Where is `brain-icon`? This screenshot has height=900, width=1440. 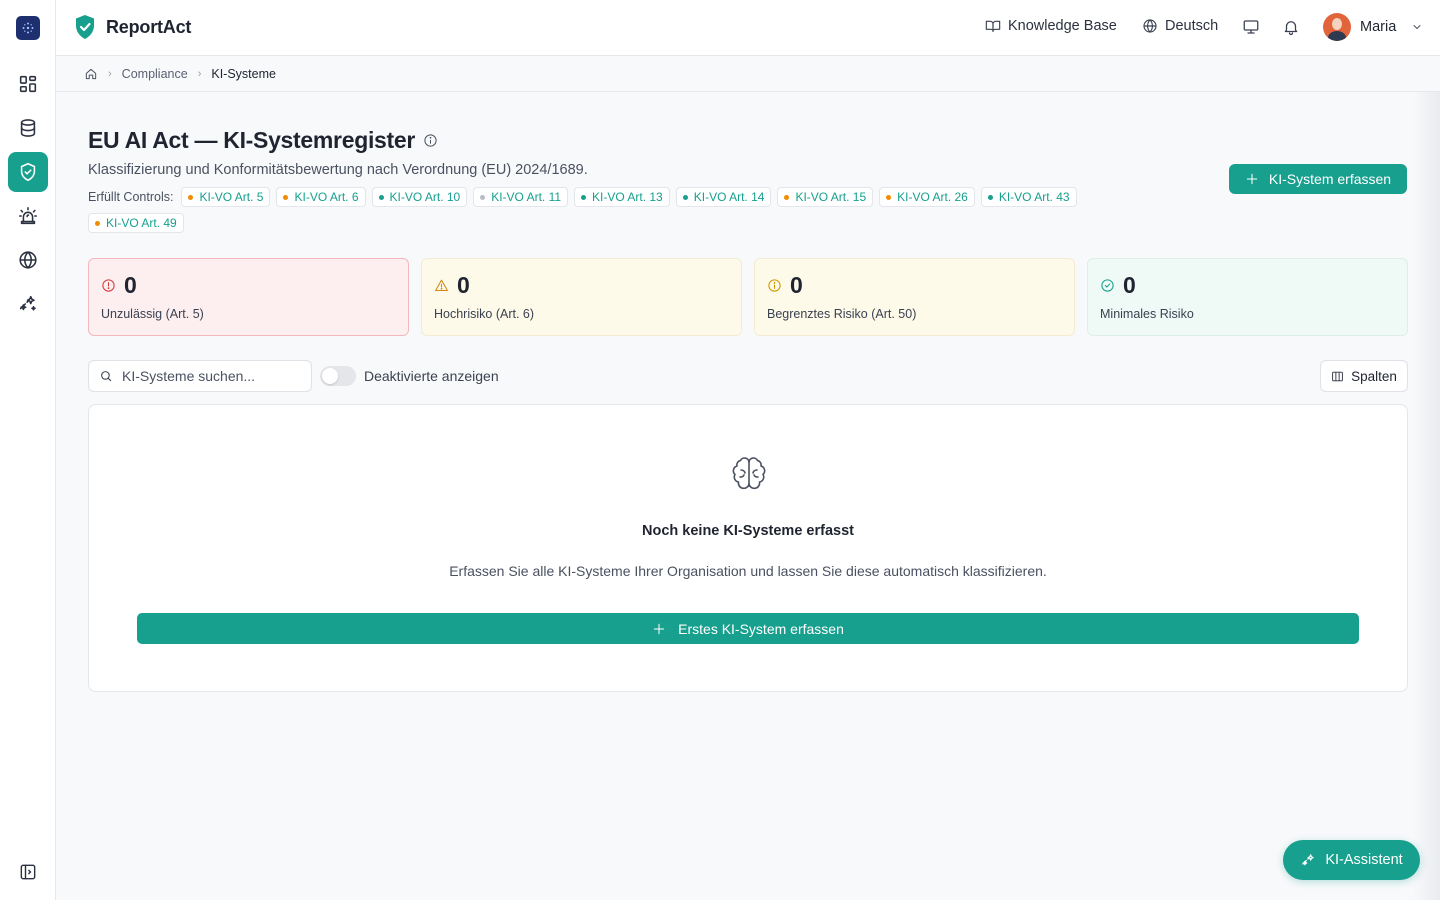 brain-icon is located at coordinates (749, 473).